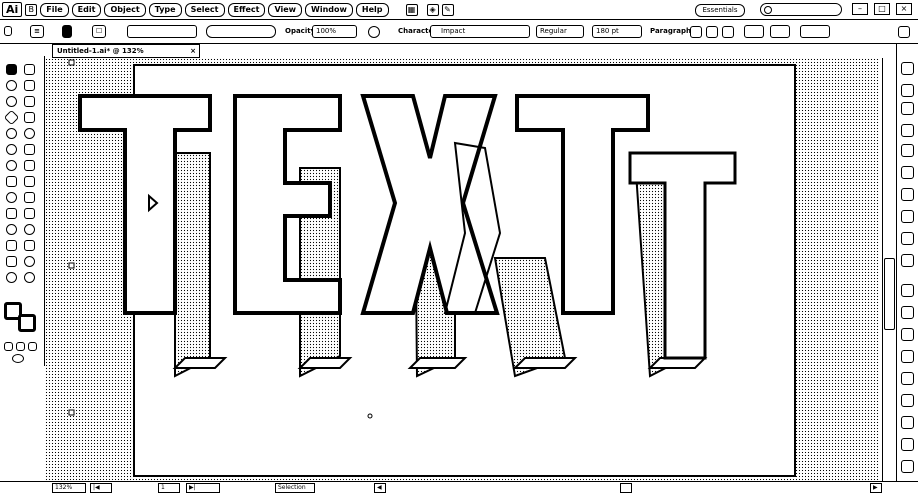 The image size is (918, 494). Describe the element at coordinates (8, 346) in the screenshot. I see `color-mode-icon` at that location.